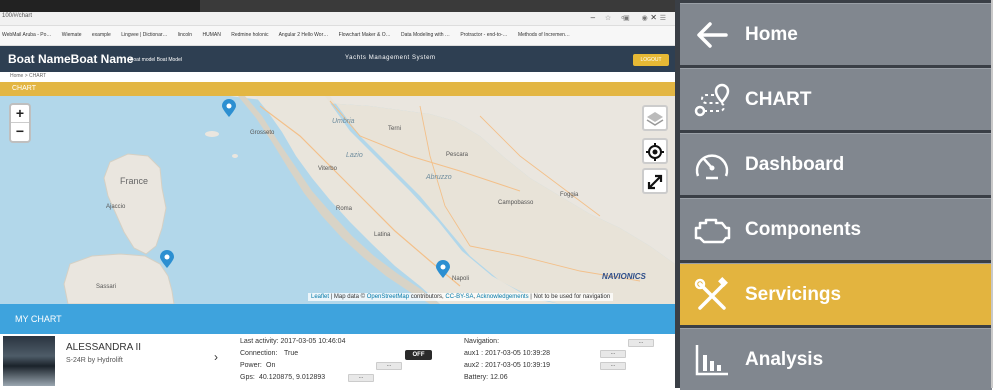  I want to click on map-label-ajaccio: Ajaccio, so click(116, 207).